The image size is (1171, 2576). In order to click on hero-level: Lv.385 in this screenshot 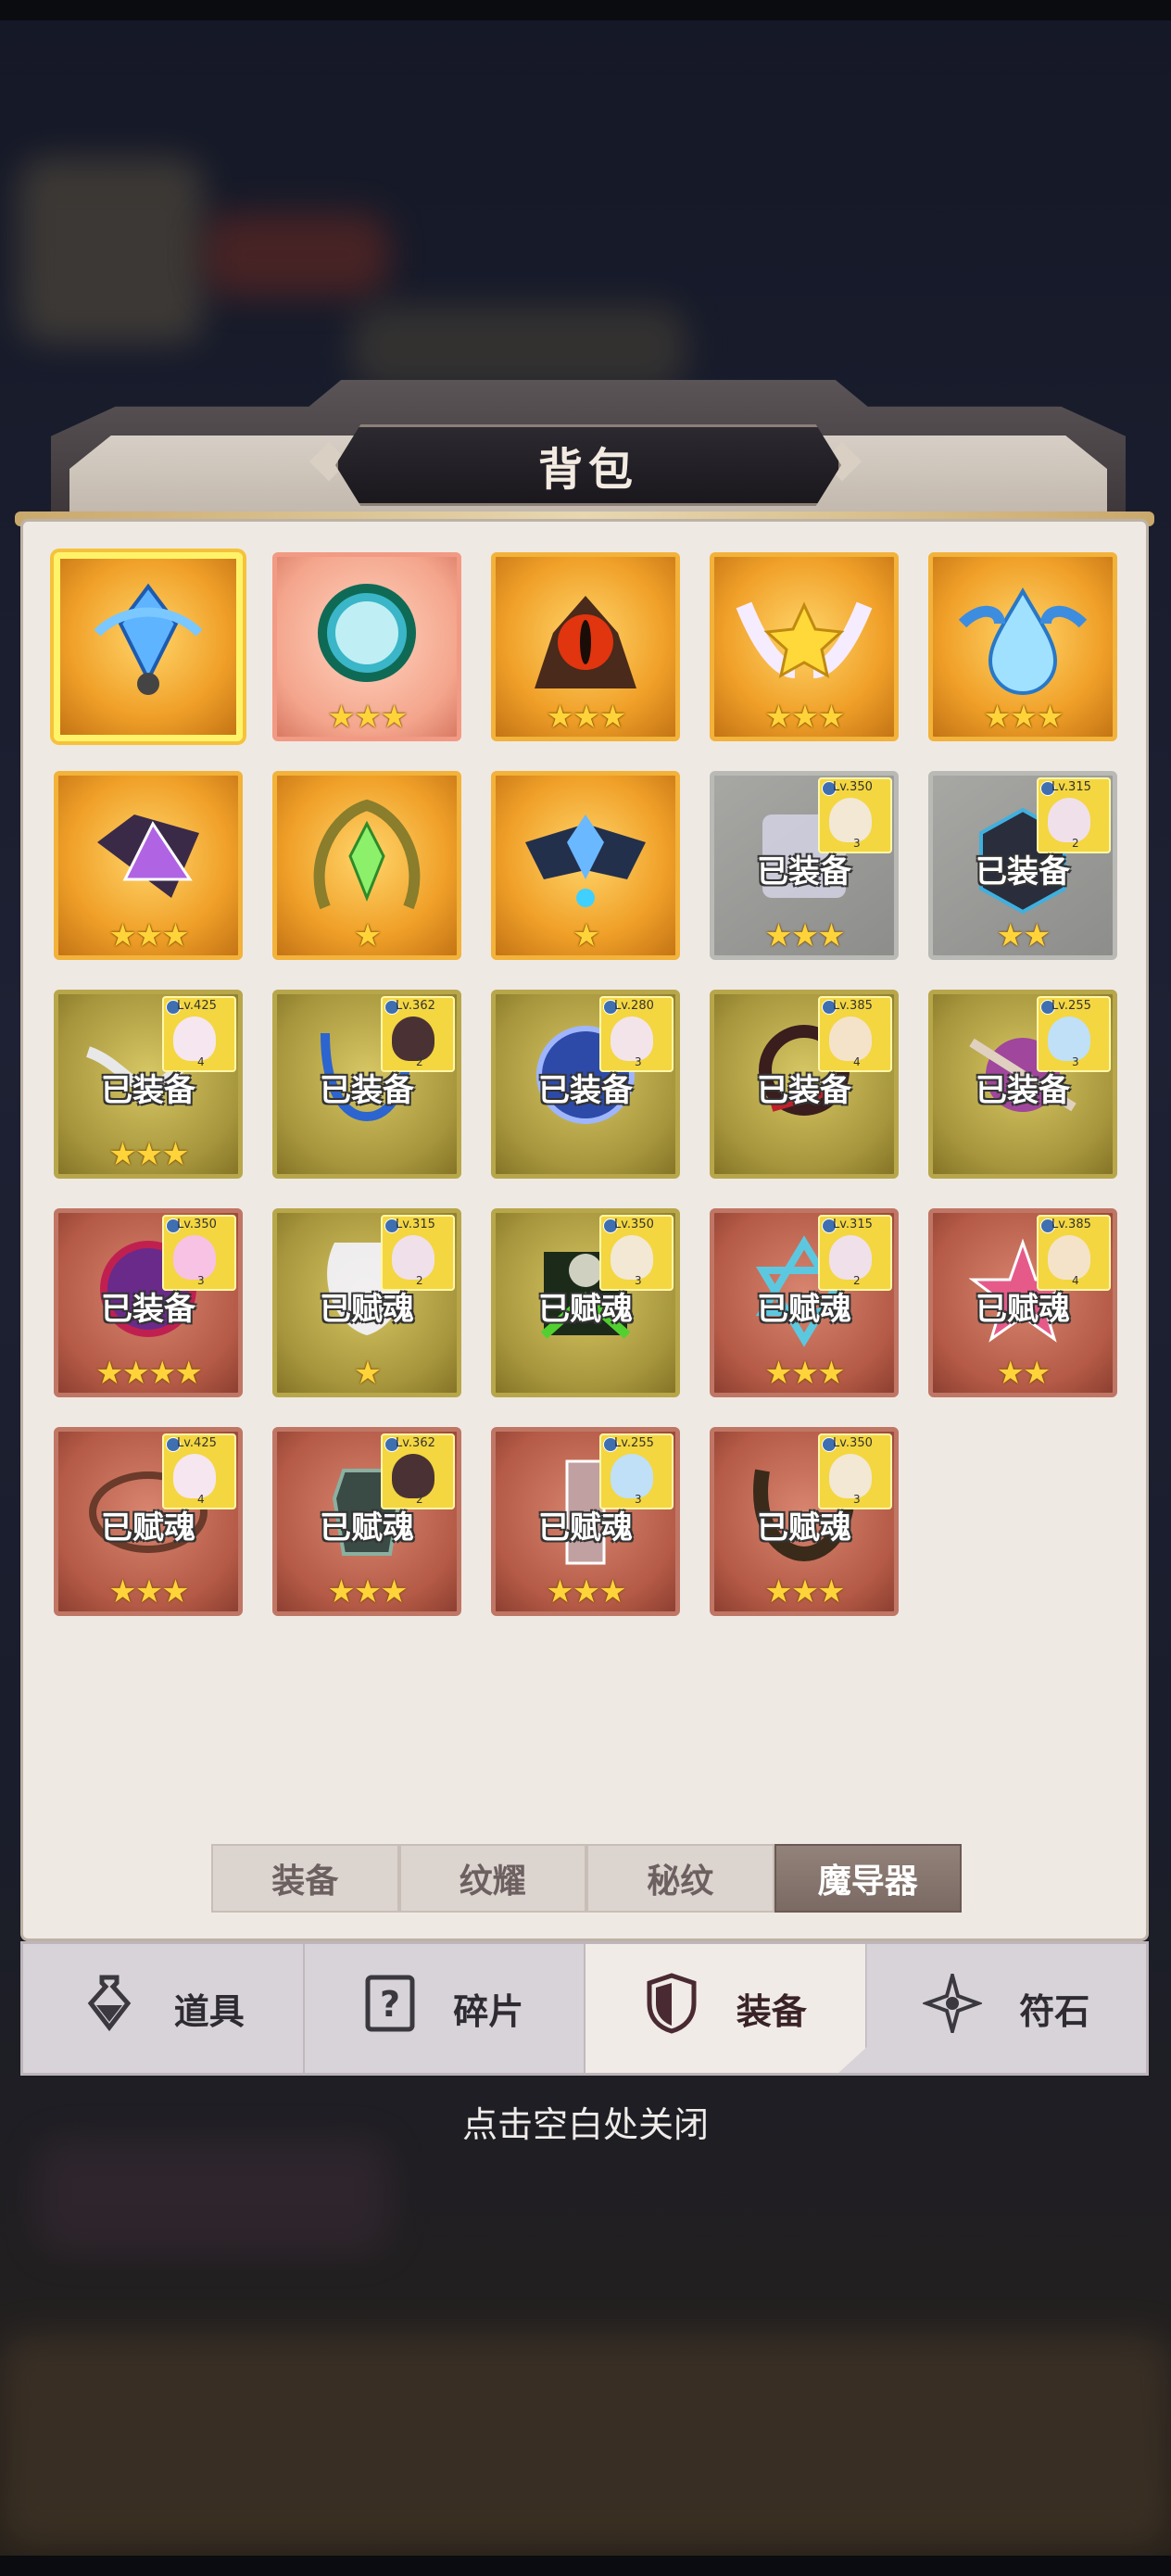, I will do `click(1071, 1225)`.